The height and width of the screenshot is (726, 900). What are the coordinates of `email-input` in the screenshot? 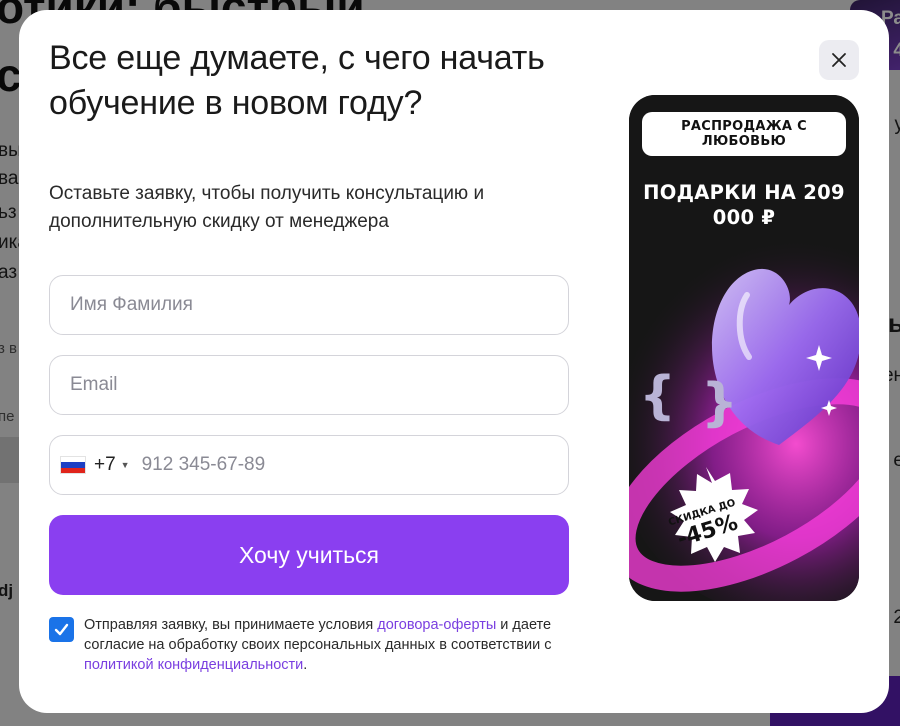 It's located at (309, 385).